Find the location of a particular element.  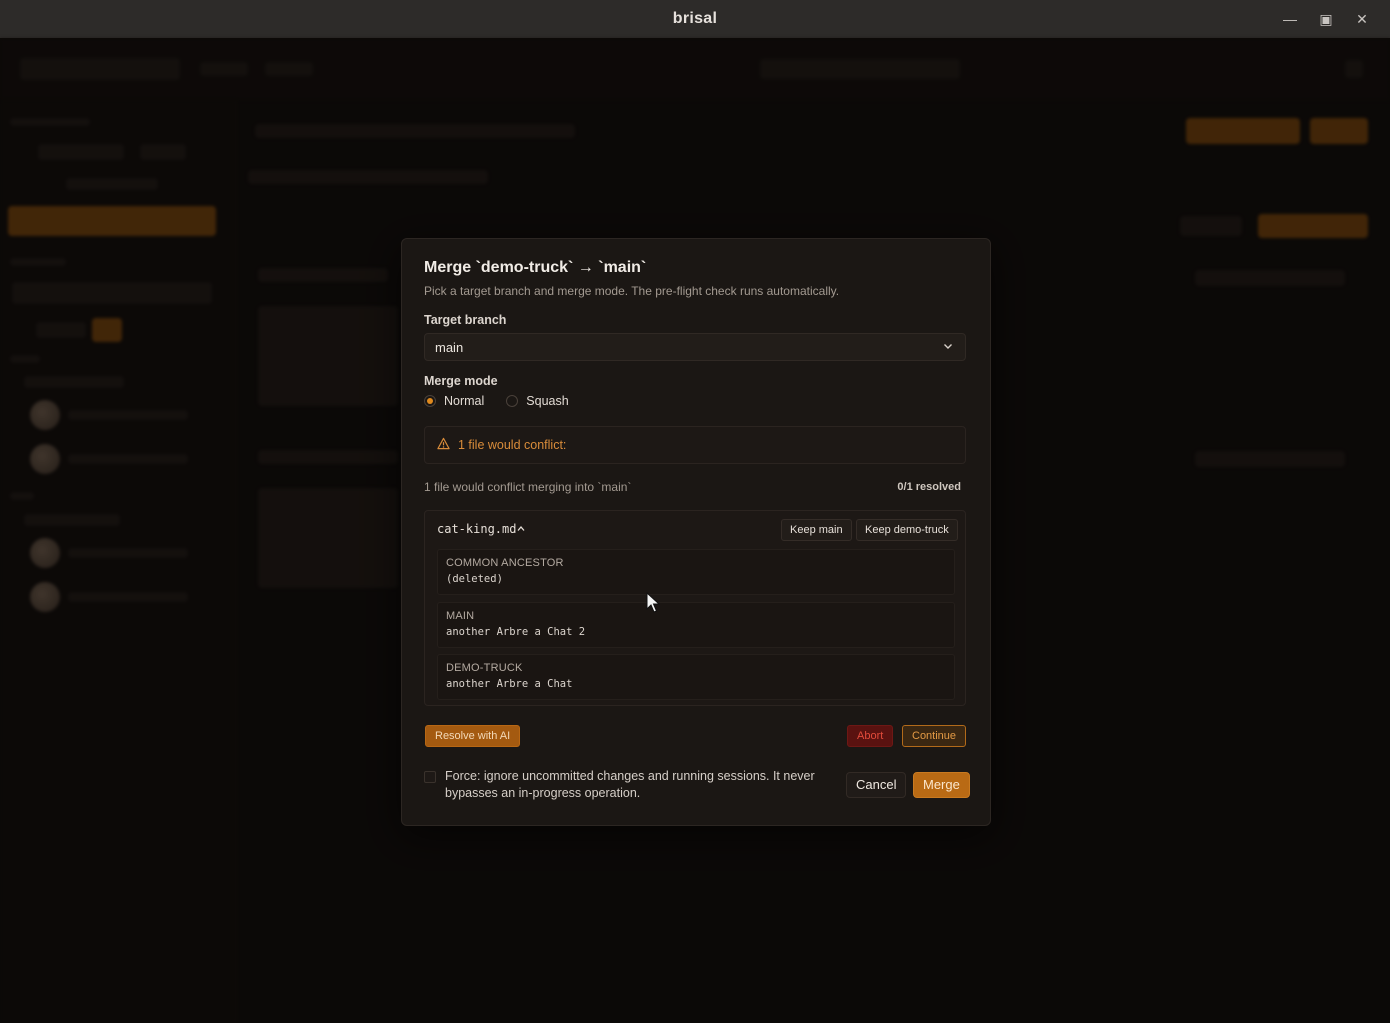

version-content: another Arbre a Chat is located at coordinates (509, 684).